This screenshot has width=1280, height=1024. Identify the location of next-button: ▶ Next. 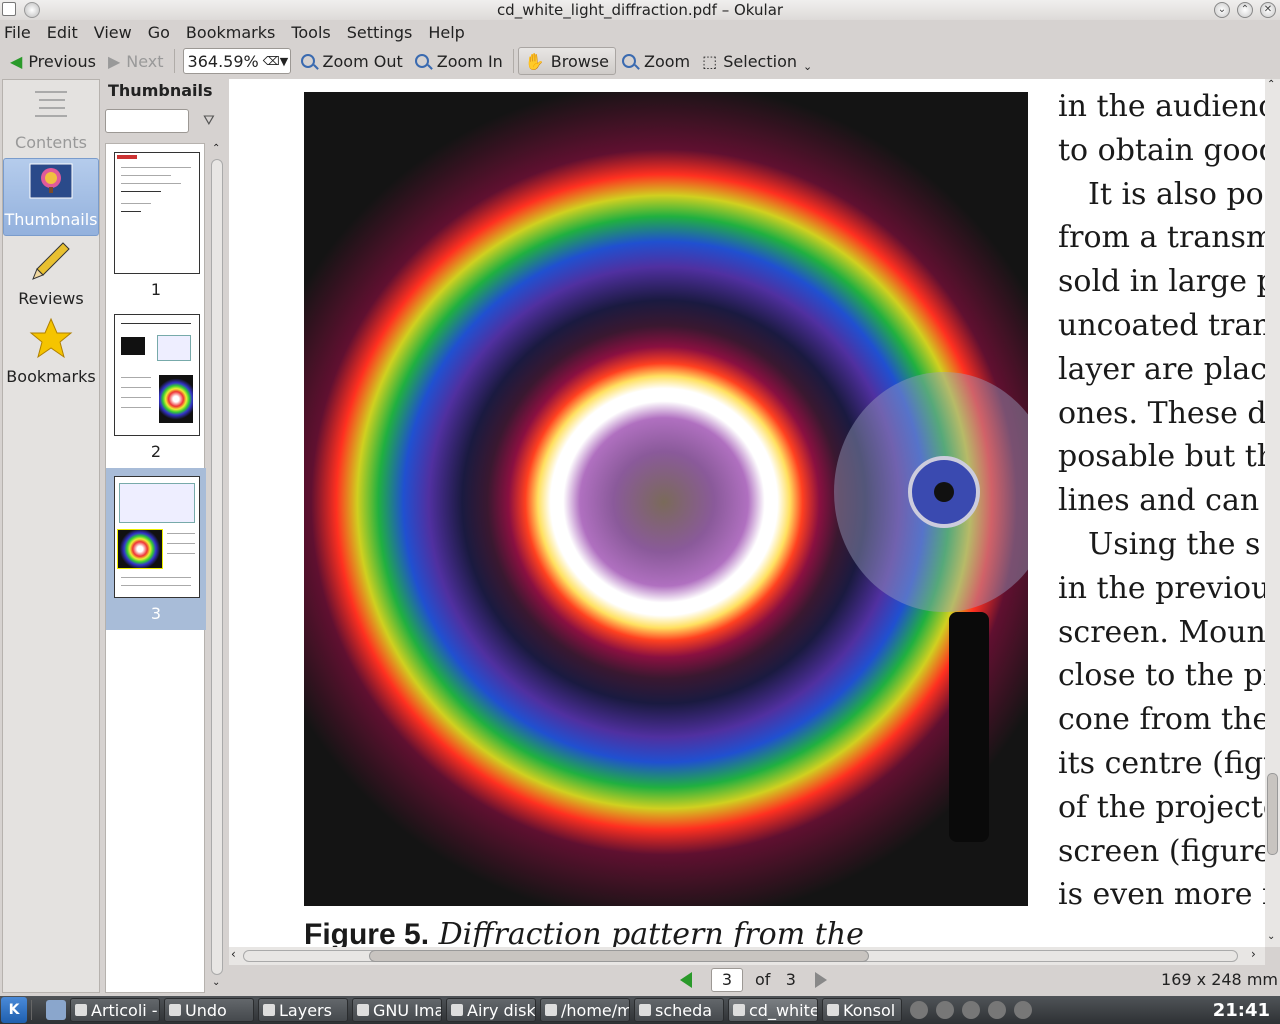
(136, 61).